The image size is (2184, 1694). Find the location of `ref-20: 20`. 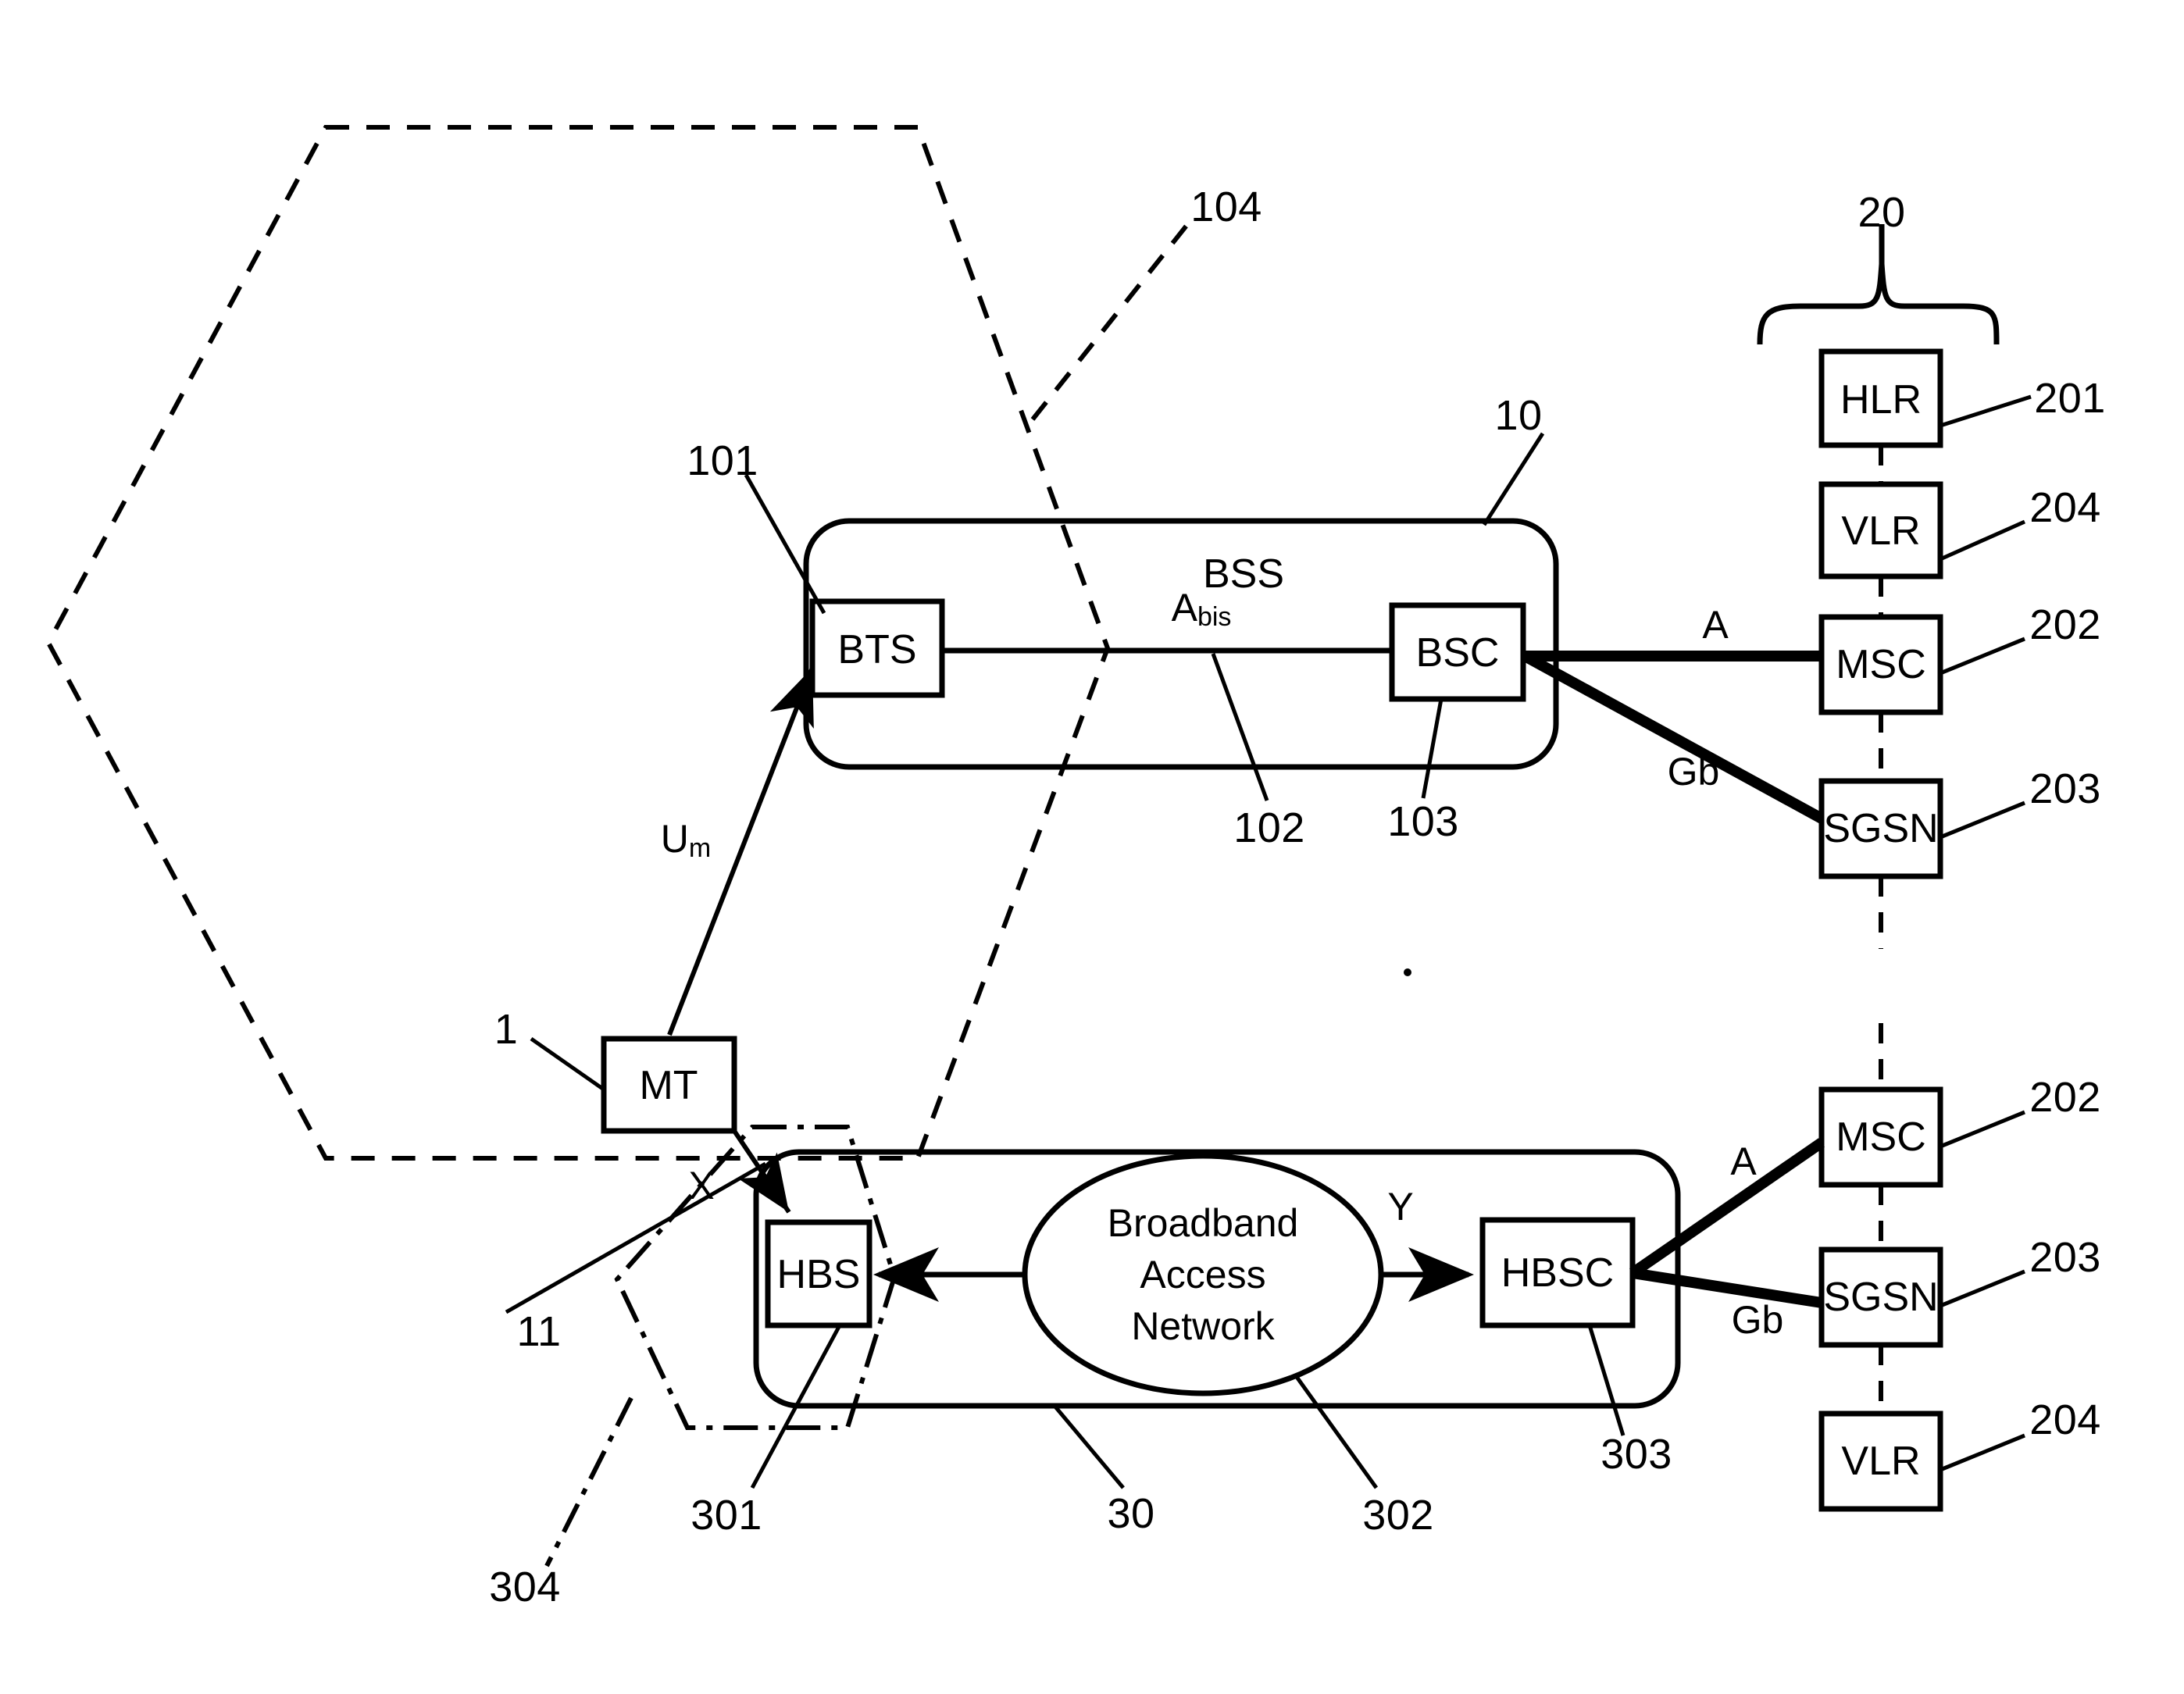

ref-20: 20 is located at coordinates (1881, 212).